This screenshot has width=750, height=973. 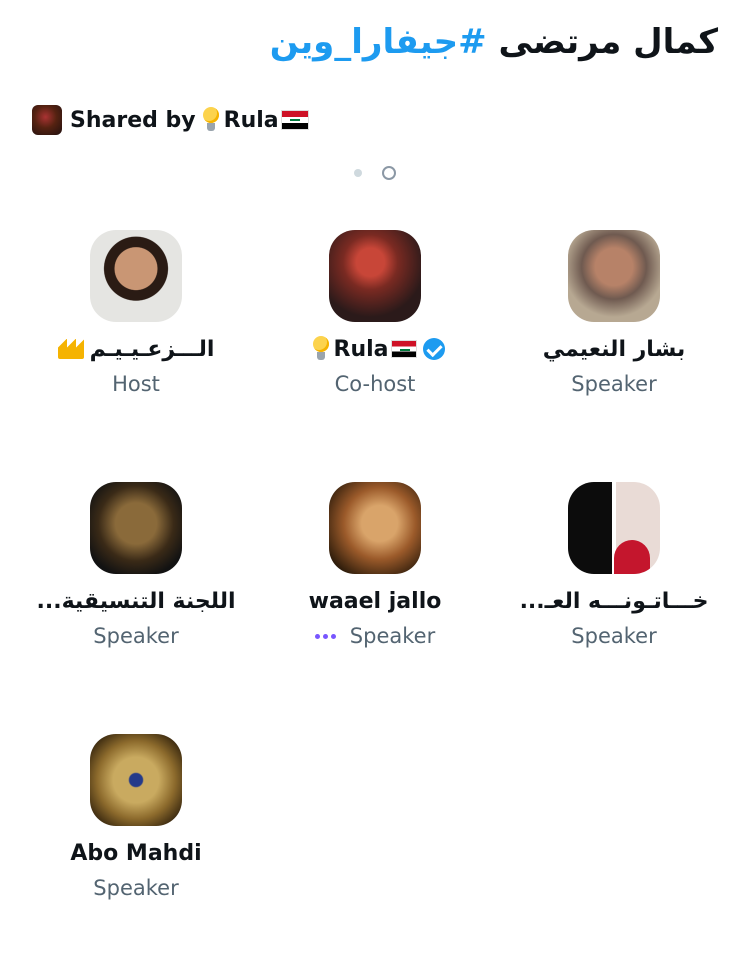 I want to click on participant-name-text: Rula, so click(x=361, y=349).